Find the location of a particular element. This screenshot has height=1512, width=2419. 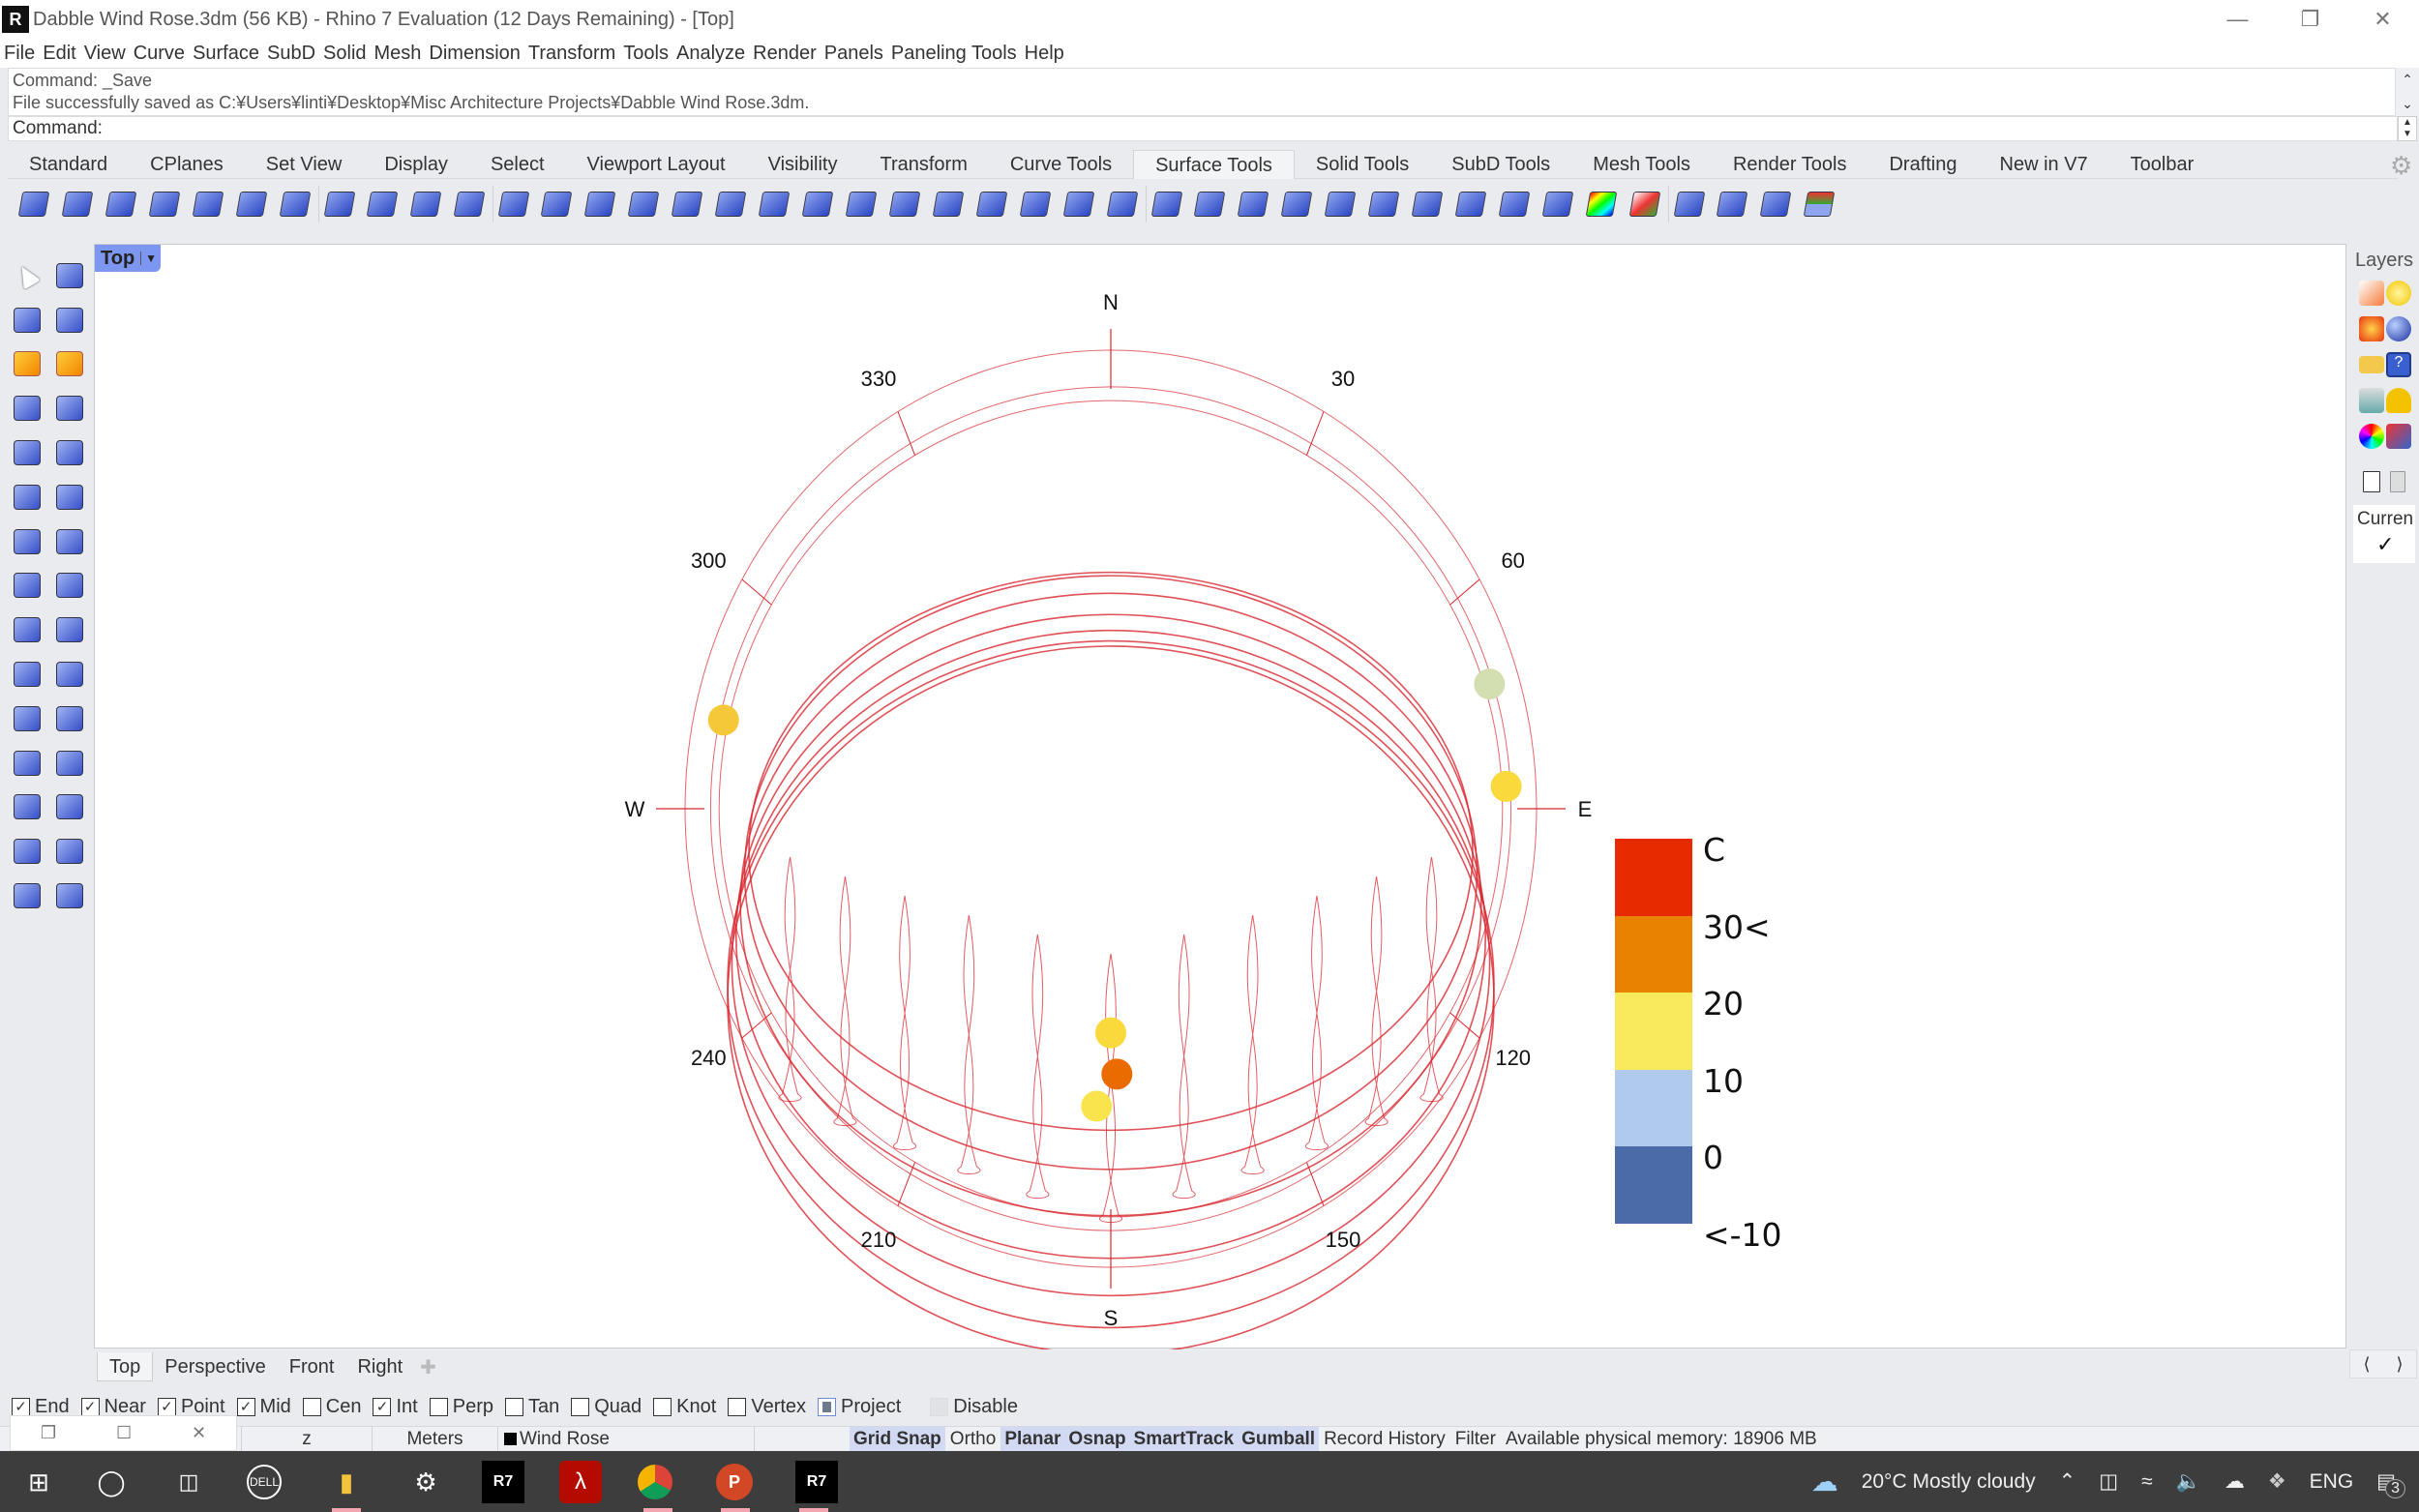

notification-center-icon: ▤ 3 is located at coordinates (2390, 1483).